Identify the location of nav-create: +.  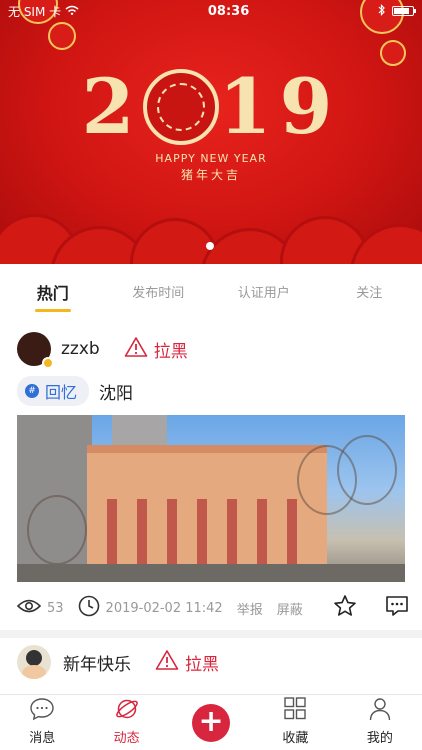
(211, 722).